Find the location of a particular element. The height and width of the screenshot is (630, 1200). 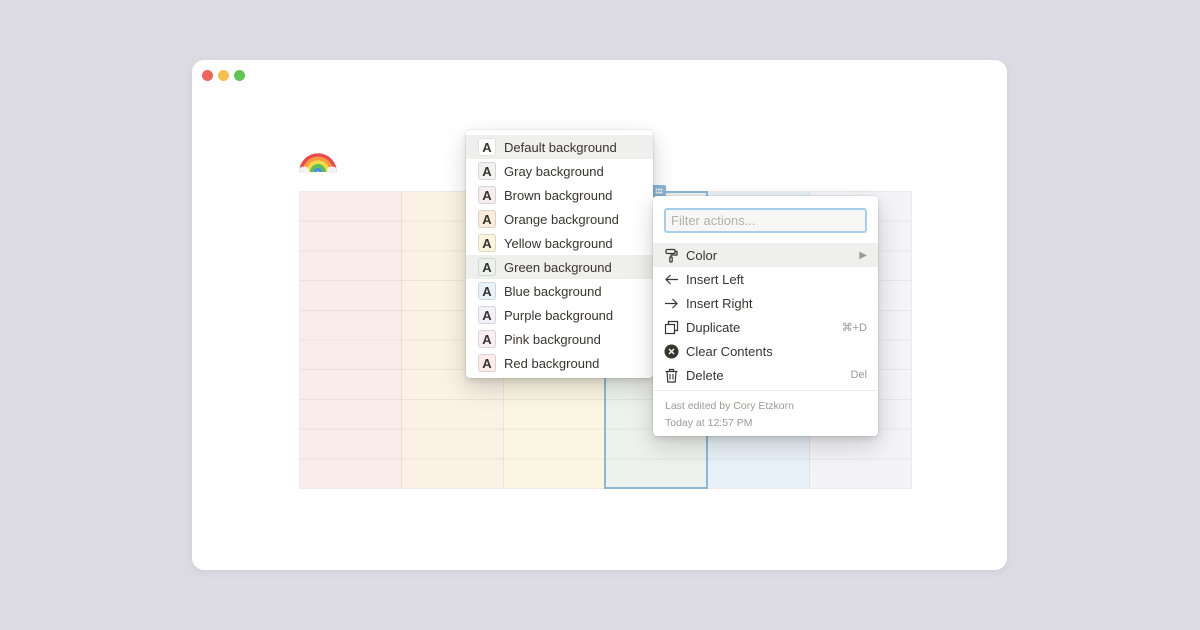

color-option-label: Green background is located at coordinates (558, 267).